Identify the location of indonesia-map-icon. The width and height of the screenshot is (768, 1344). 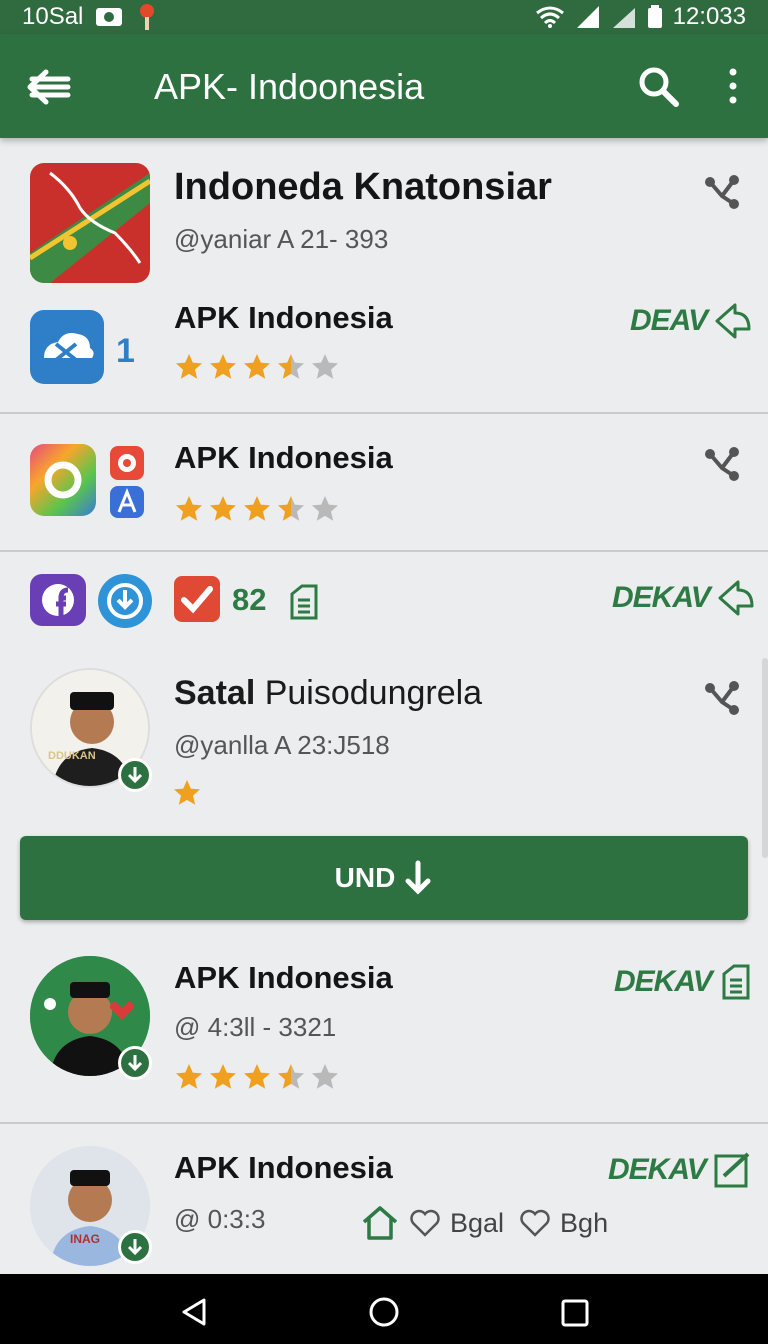
(90, 223).